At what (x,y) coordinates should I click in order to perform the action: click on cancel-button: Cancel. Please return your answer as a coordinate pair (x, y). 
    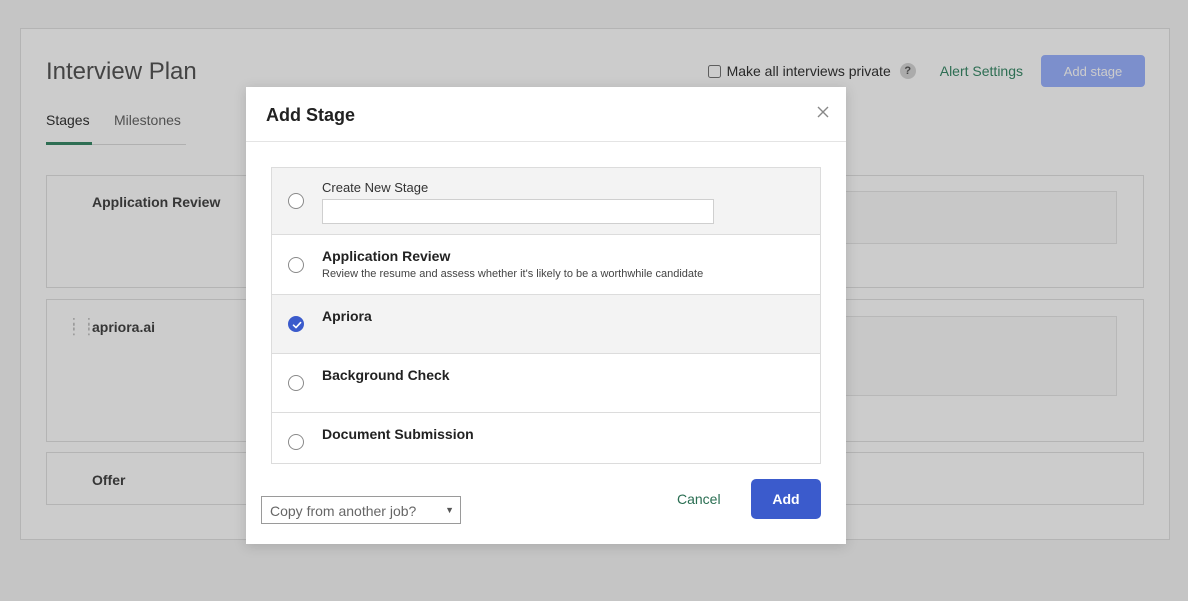
    Looking at the image, I should click on (699, 499).